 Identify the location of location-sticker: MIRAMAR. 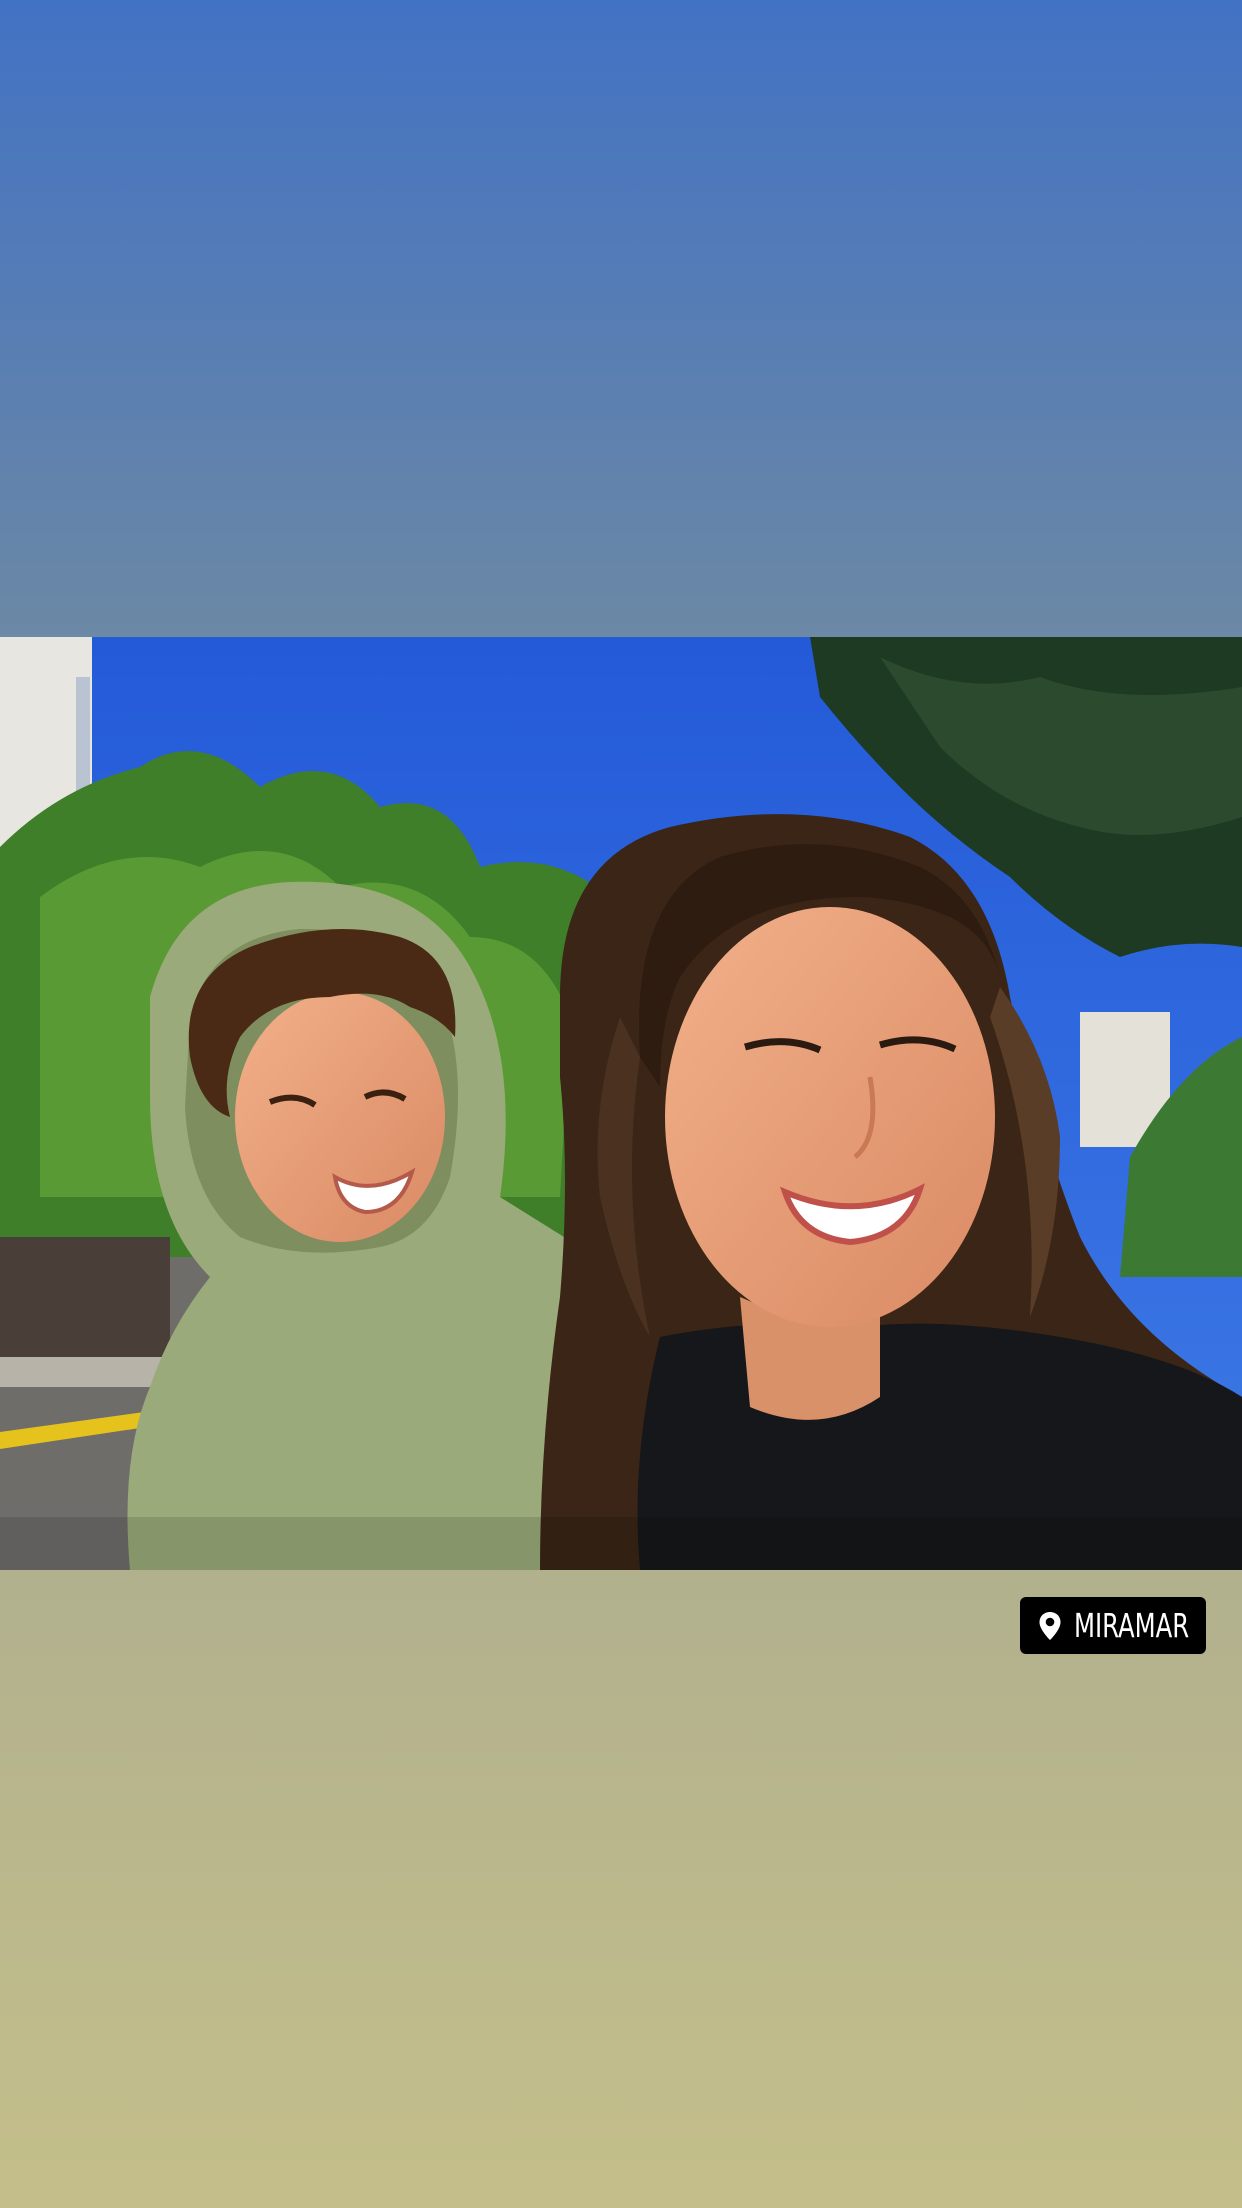
(1113, 1625).